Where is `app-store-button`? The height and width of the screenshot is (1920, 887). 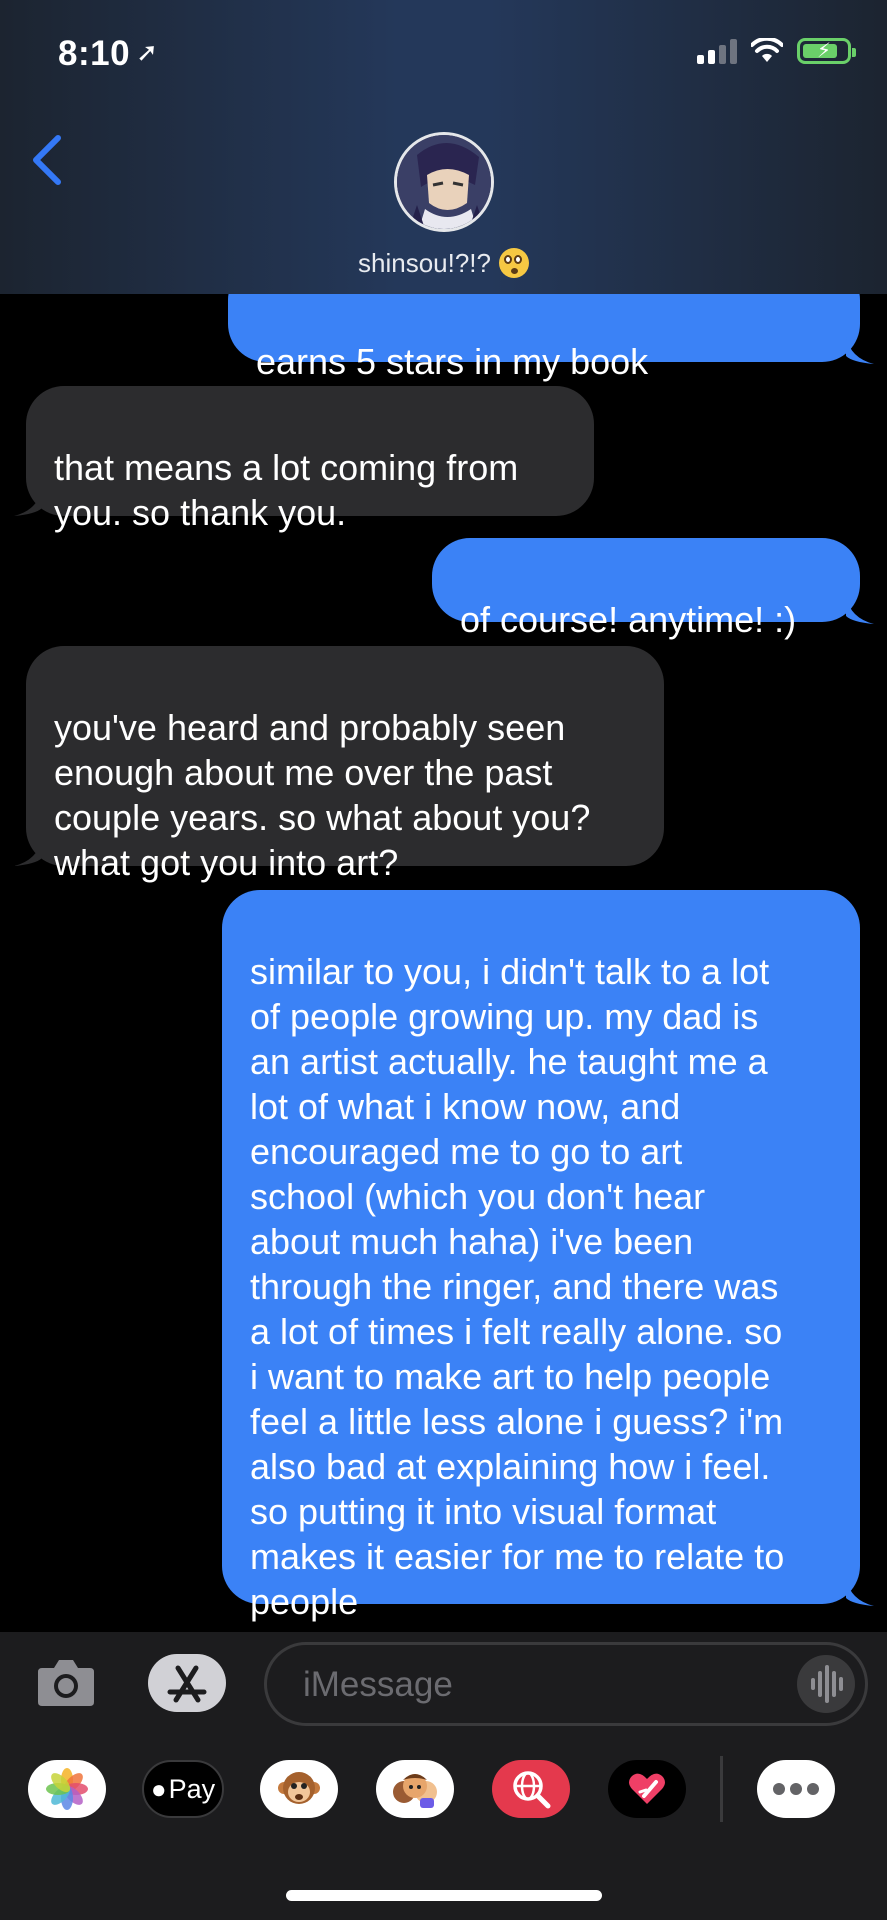 app-store-button is located at coordinates (187, 1683).